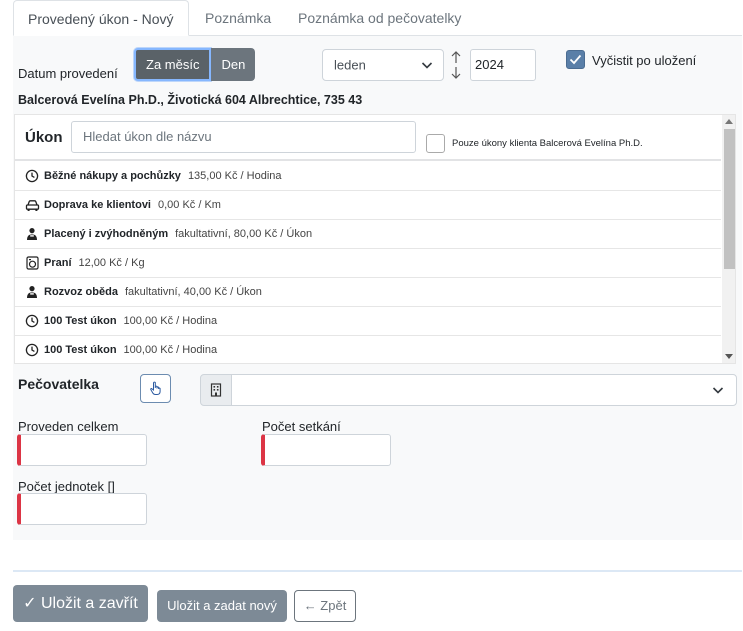  What do you see at coordinates (383, 65) in the screenshot?
I see `month-select: leden` at bounding box center [383, 65].